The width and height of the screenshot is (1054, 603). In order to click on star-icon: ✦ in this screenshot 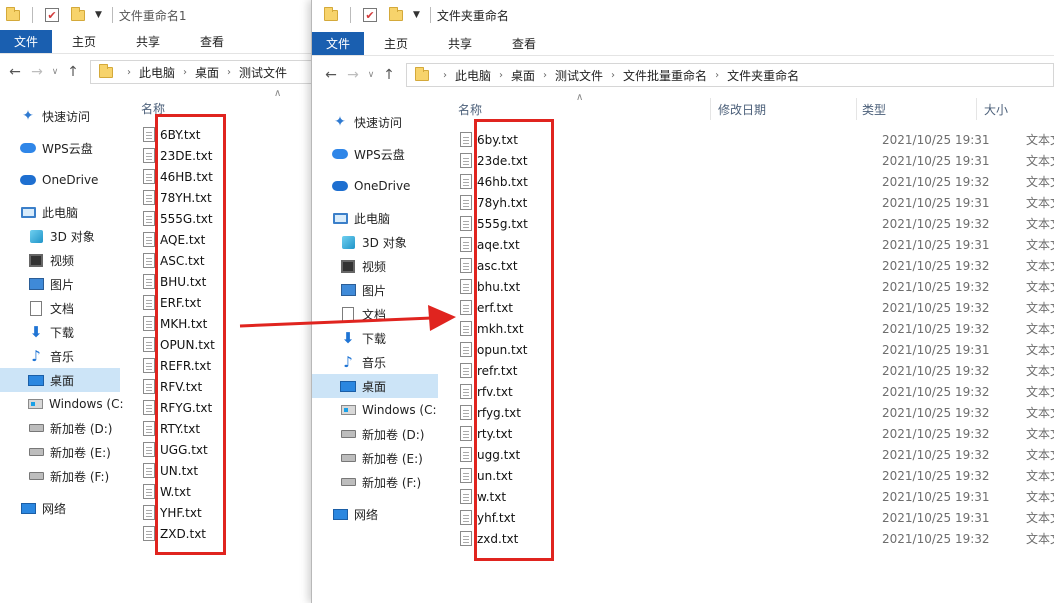, I will do `click(340, 122)`.